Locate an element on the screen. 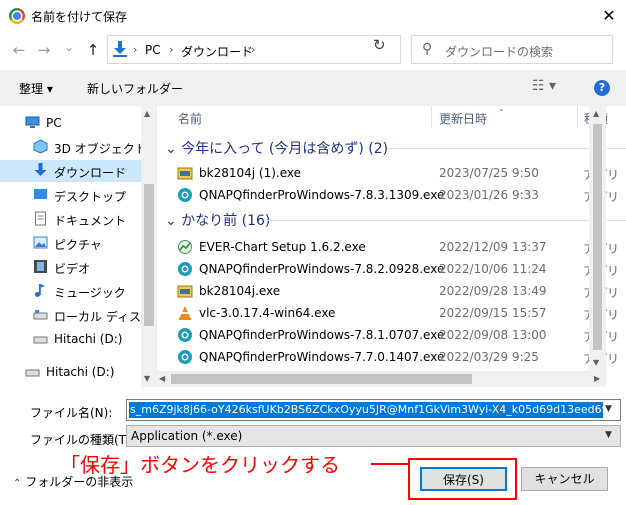 This screenshot has width=626, height=505. sidebar-item-hitachi-d-drive: Hitachi (D:) is located at coordinates (70, 372).